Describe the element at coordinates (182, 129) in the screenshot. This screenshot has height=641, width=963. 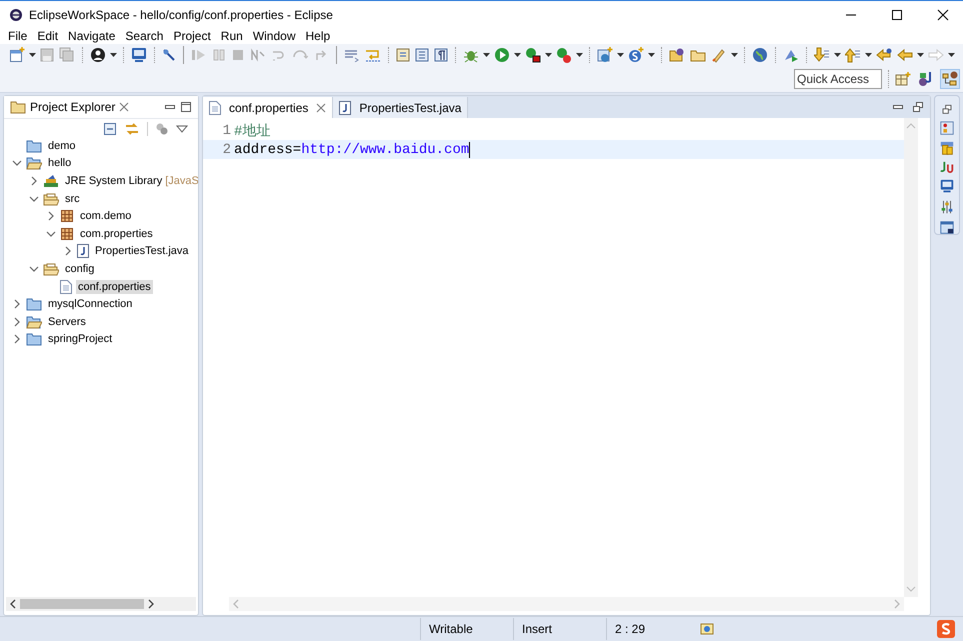
I see `view-menu-icon` at that location.